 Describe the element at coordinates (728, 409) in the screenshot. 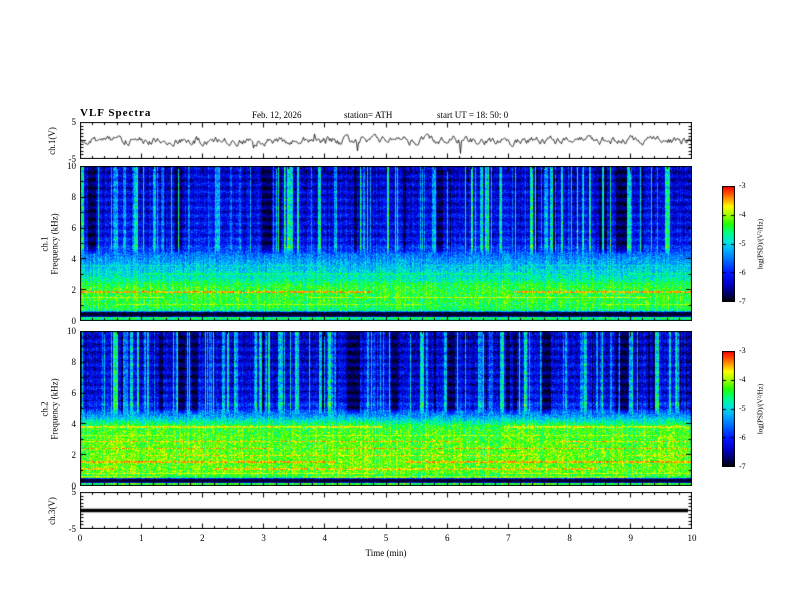

I see `colorbar-2-canvas` at that location.